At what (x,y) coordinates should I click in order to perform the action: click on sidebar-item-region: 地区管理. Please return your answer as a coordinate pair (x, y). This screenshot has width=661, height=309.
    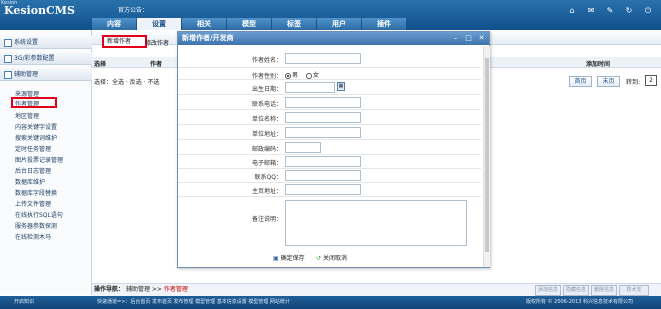
    Looking at the image, I should click on (27, 115).